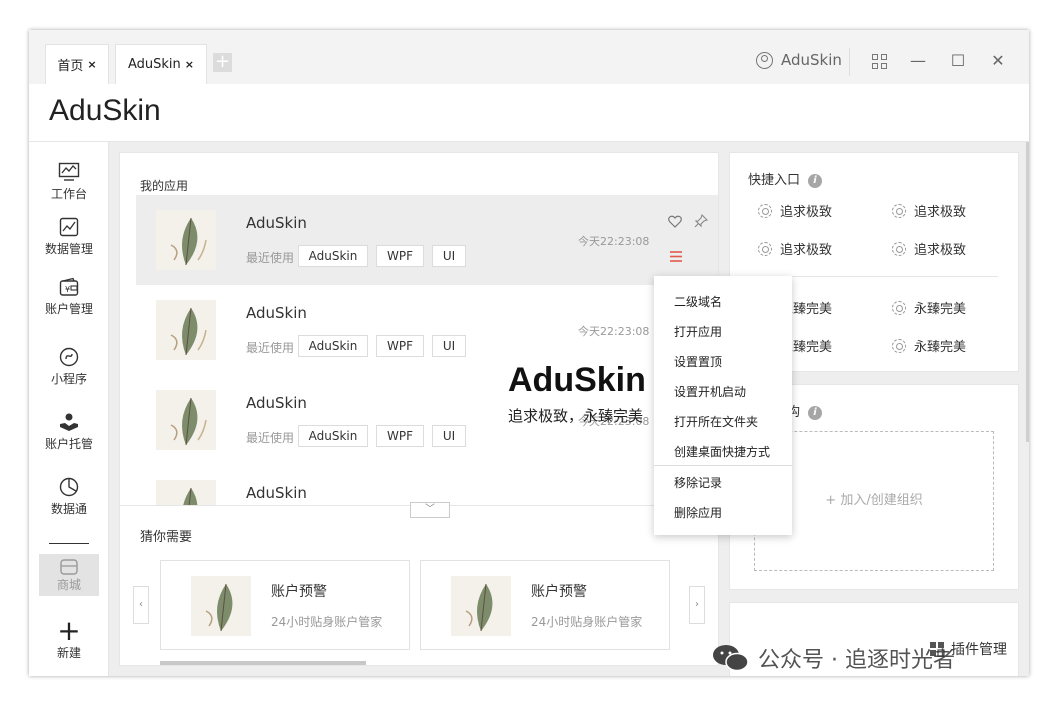 This screenshot has height=704, width=1057. I want to click on next-button: ›, so click(697, 605).